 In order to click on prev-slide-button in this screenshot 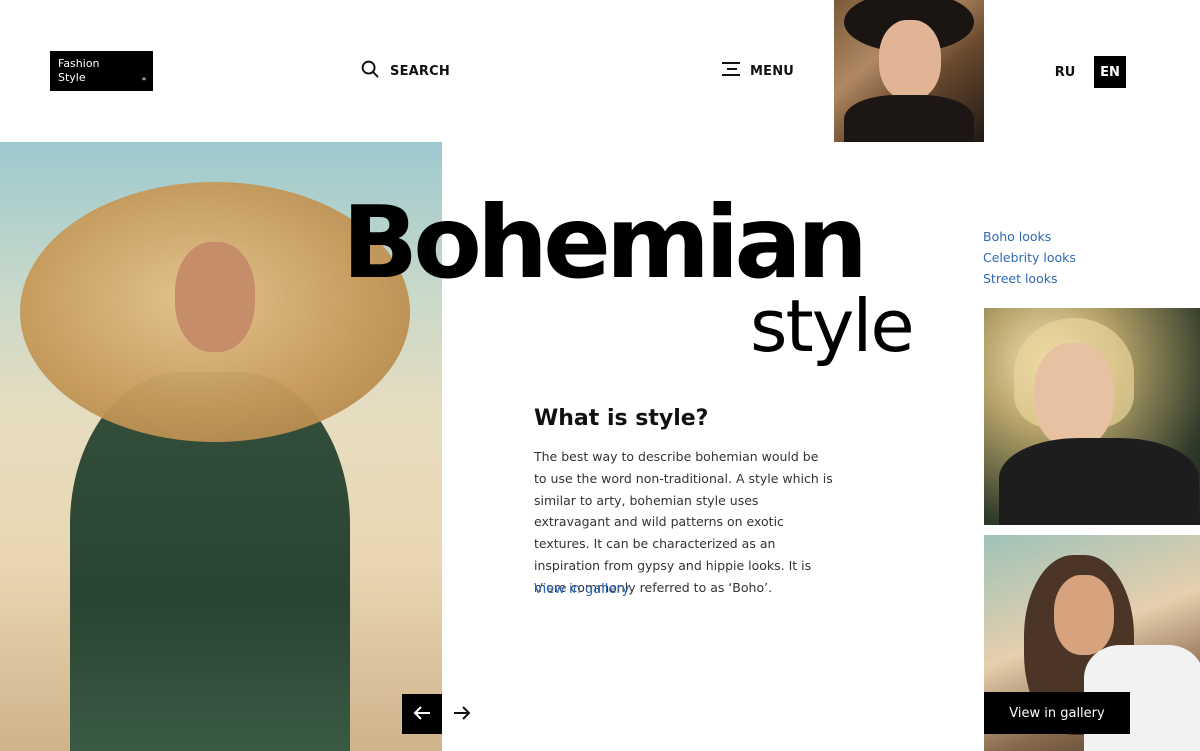, I will do `click(422, 714)`.